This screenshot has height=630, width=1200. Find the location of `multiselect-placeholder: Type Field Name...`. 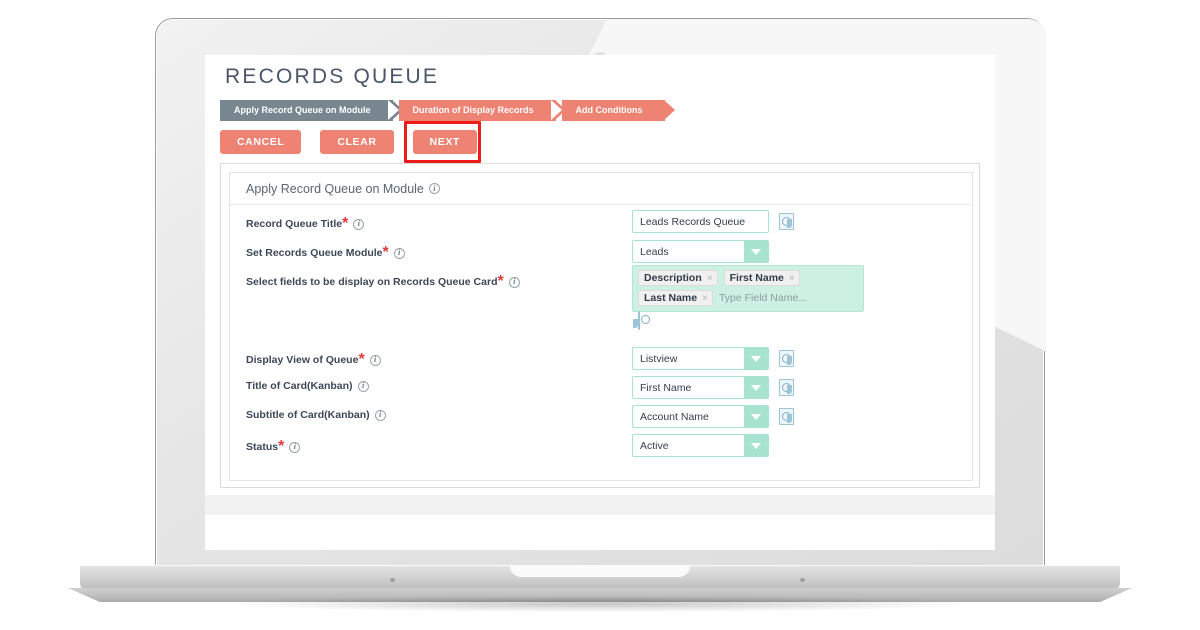

multiselect-placeholder: Type Field Name... is located at coordinates (763, 298).